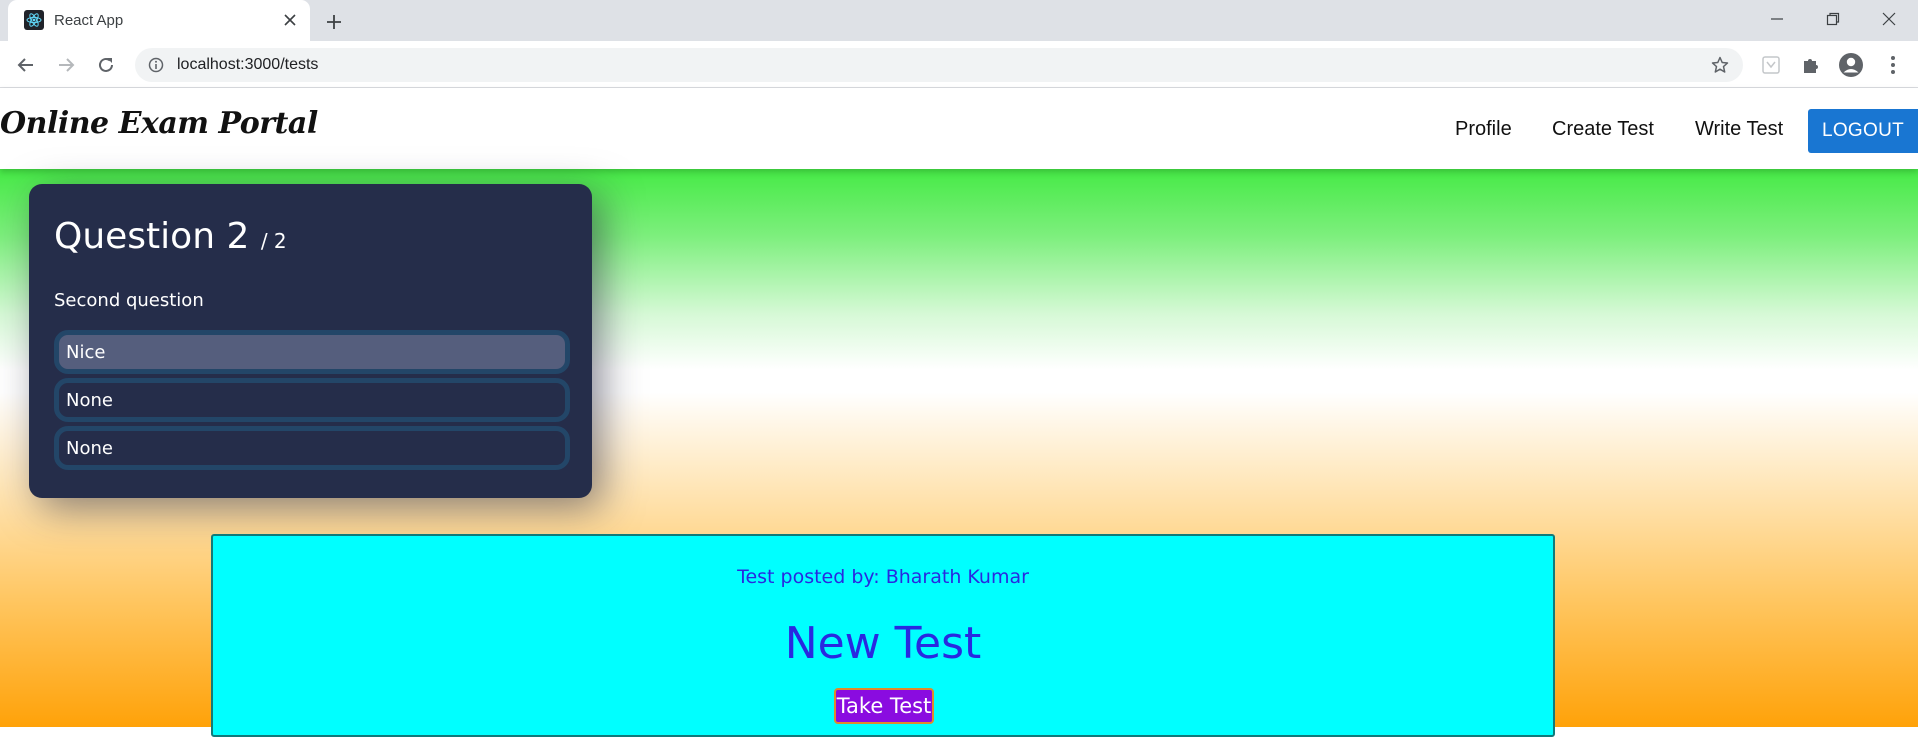 This screenshot has width=1918, height=751. I want to click on account-icon, so click(1851, 65).